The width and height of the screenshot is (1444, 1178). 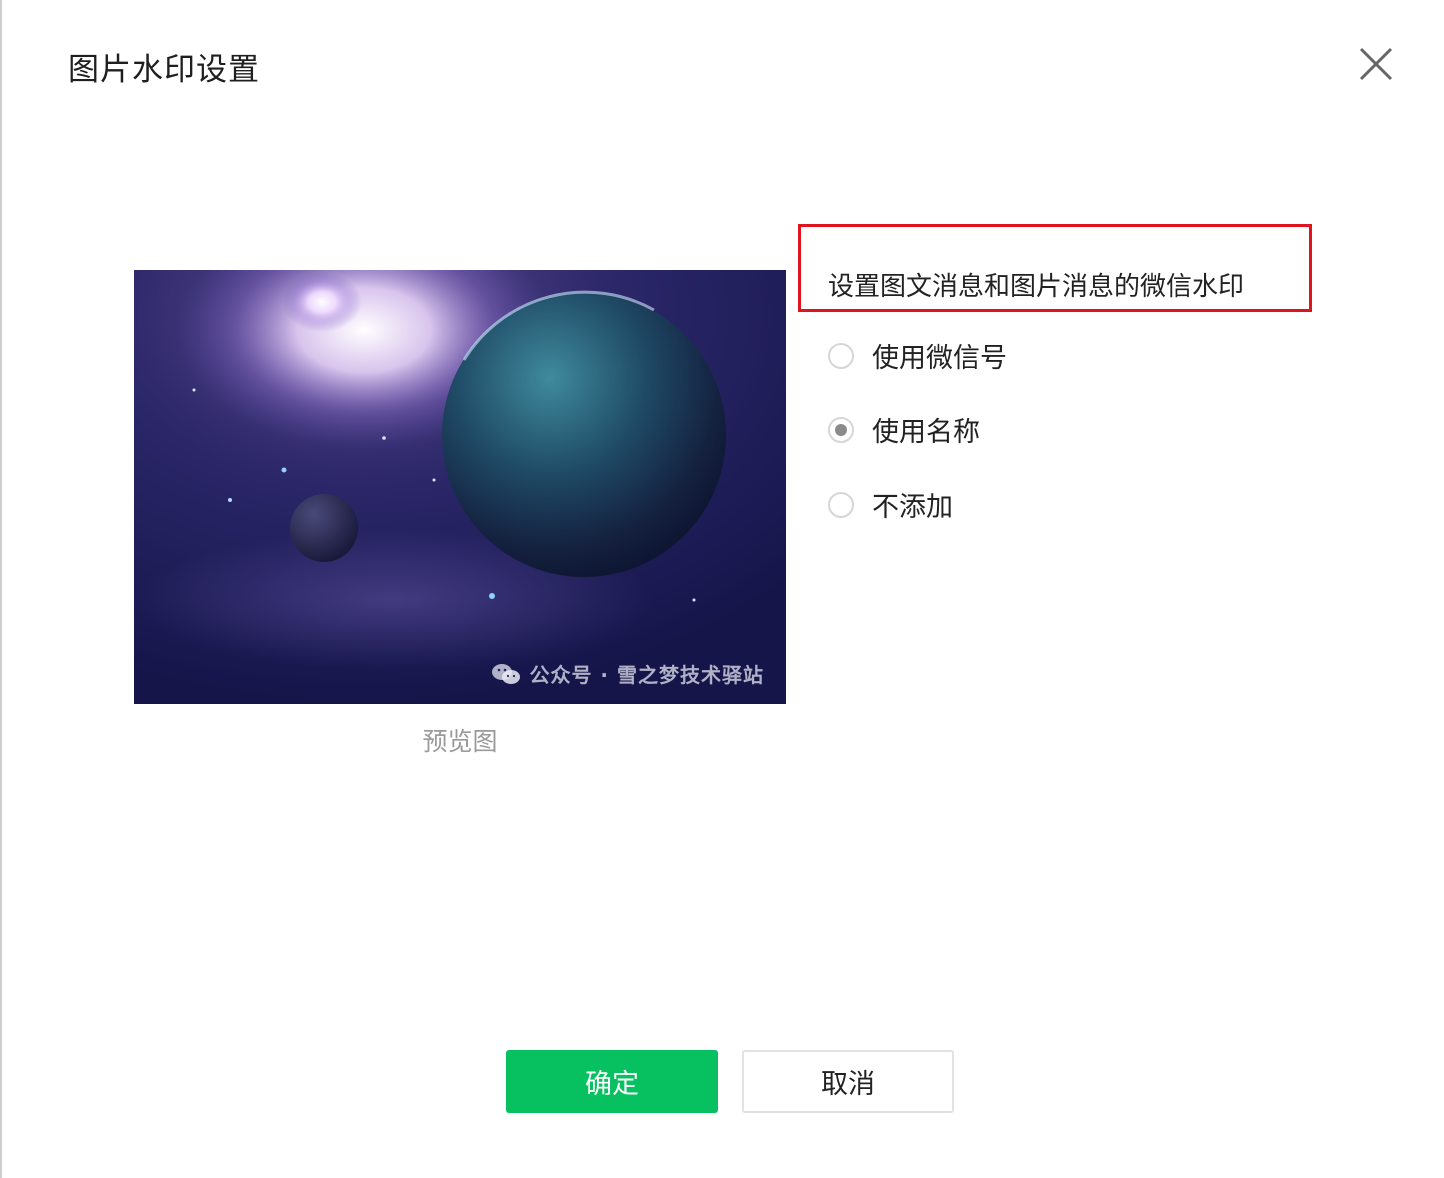 I want to click on close-icon, so click(x=1376, y=64).